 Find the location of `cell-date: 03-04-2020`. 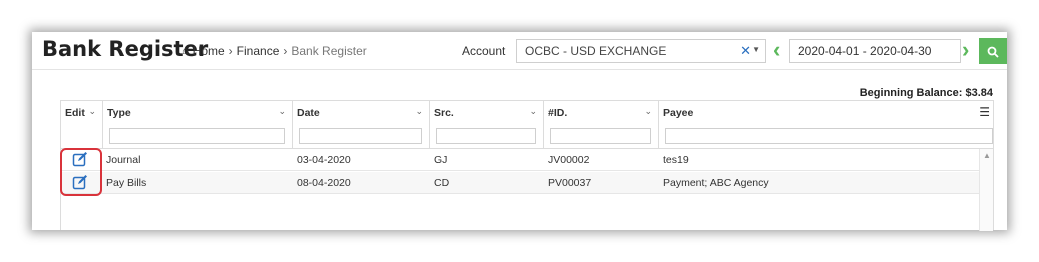

cell-date: 03-04-2020 is located at coordinates (324, 160).